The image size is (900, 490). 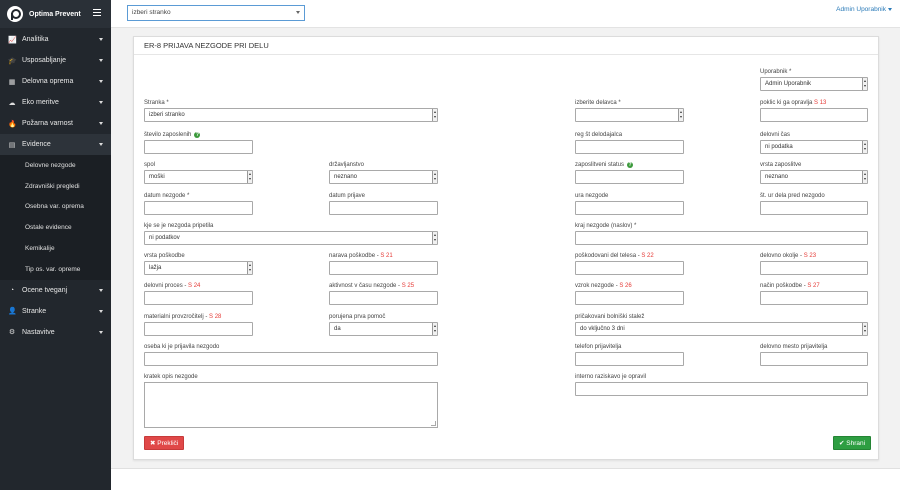 I want to click on ura-nezgode-input, so click(x=629, y=208).